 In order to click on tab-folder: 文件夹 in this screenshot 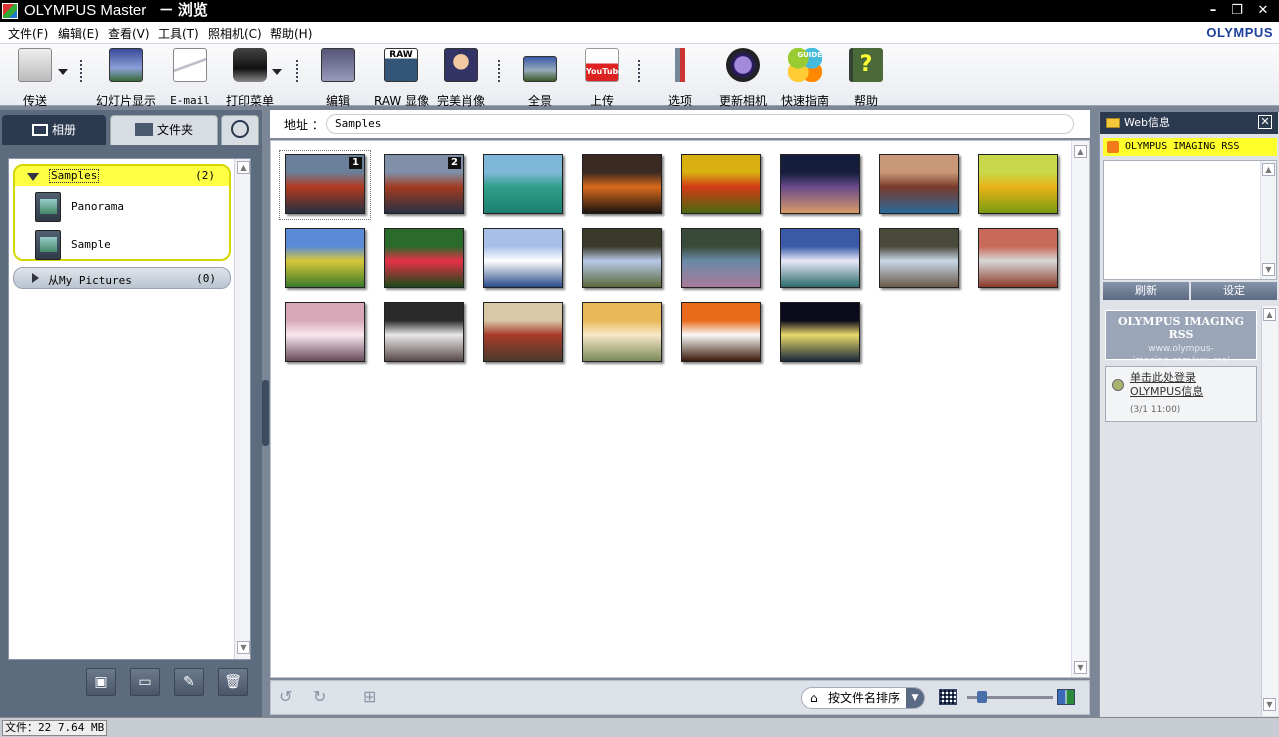, I will do `click(164, 130)`.